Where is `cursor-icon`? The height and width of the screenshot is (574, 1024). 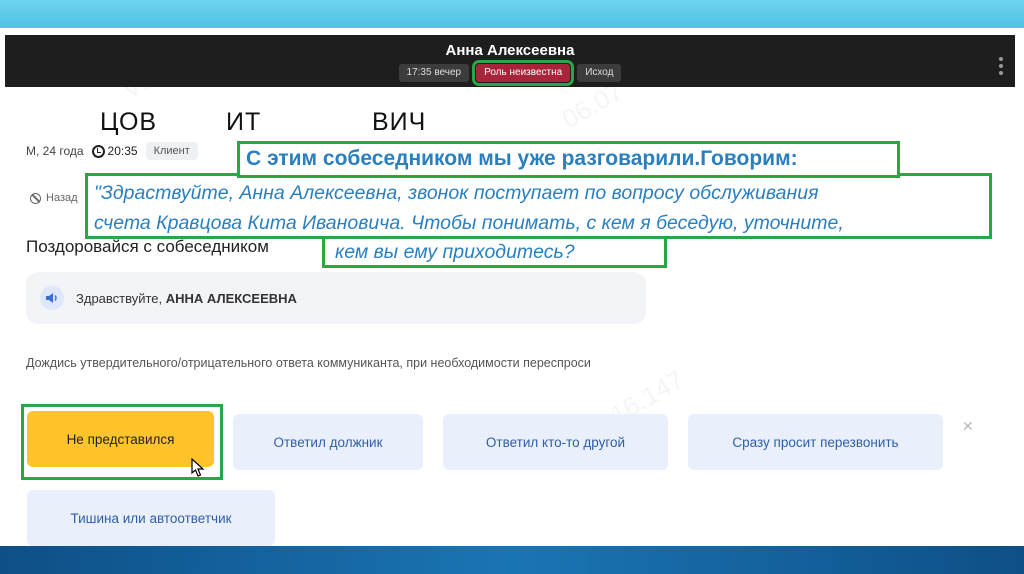 cursor-icon is located at coordinates (198, 467).